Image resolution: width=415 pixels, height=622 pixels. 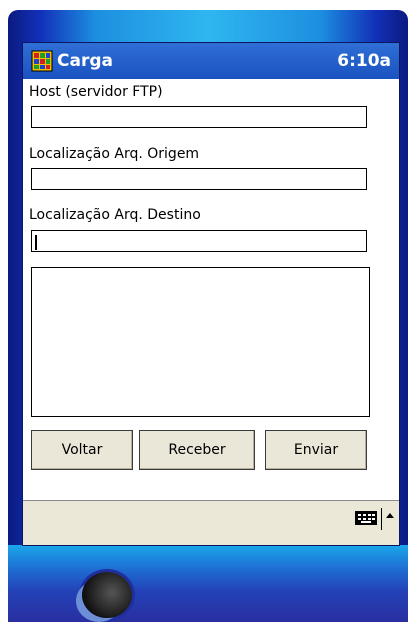 What do you see at coordinates (36, 242) in the screenshot?
I see `text-cursor` at bounding box center [36, 242].